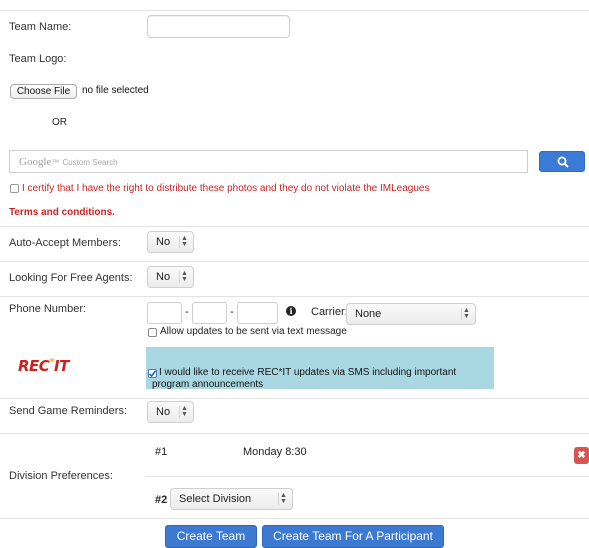  What do you see at coordinates (329, 312) in the screenshot?
I see `carrier-label: Carrier:` at bounding box center [329, 312].